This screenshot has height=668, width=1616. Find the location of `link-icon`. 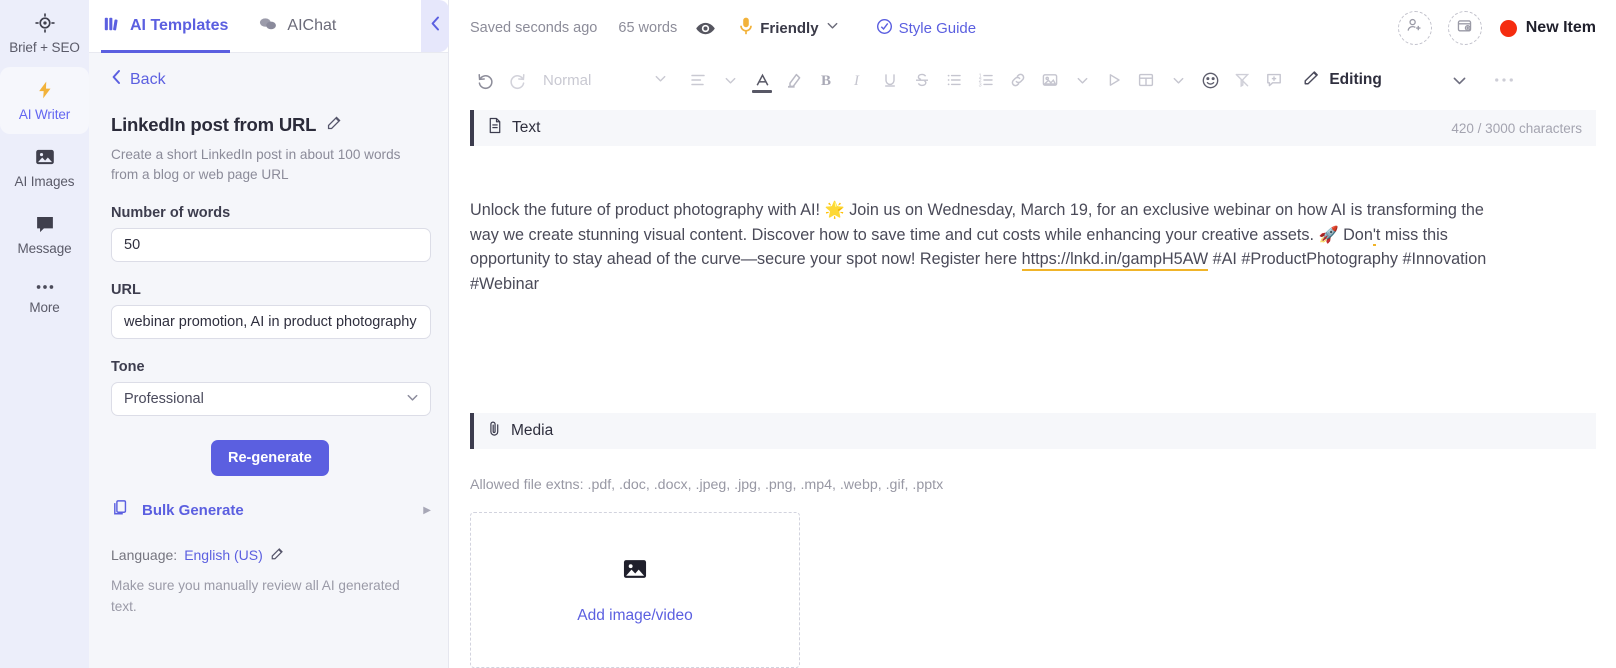

link-icon is located at coordinates (1018, 80).